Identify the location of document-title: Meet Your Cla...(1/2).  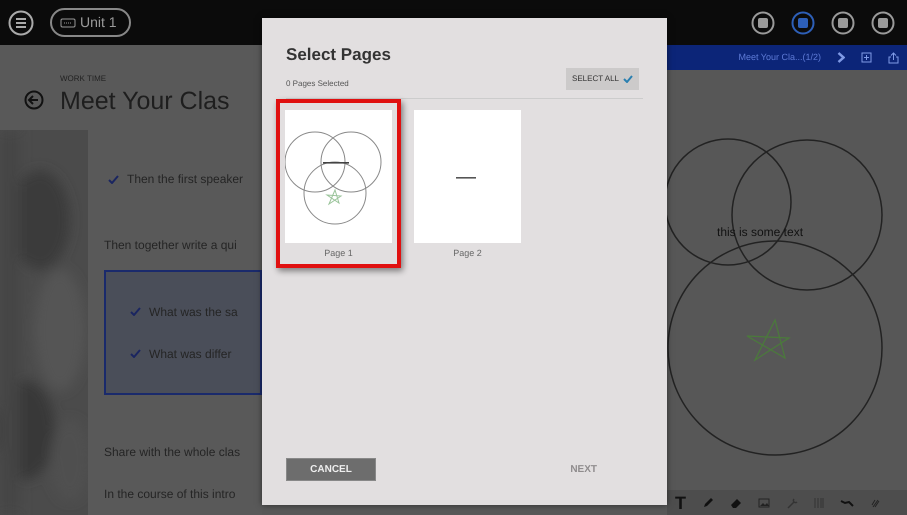
(779, 57).